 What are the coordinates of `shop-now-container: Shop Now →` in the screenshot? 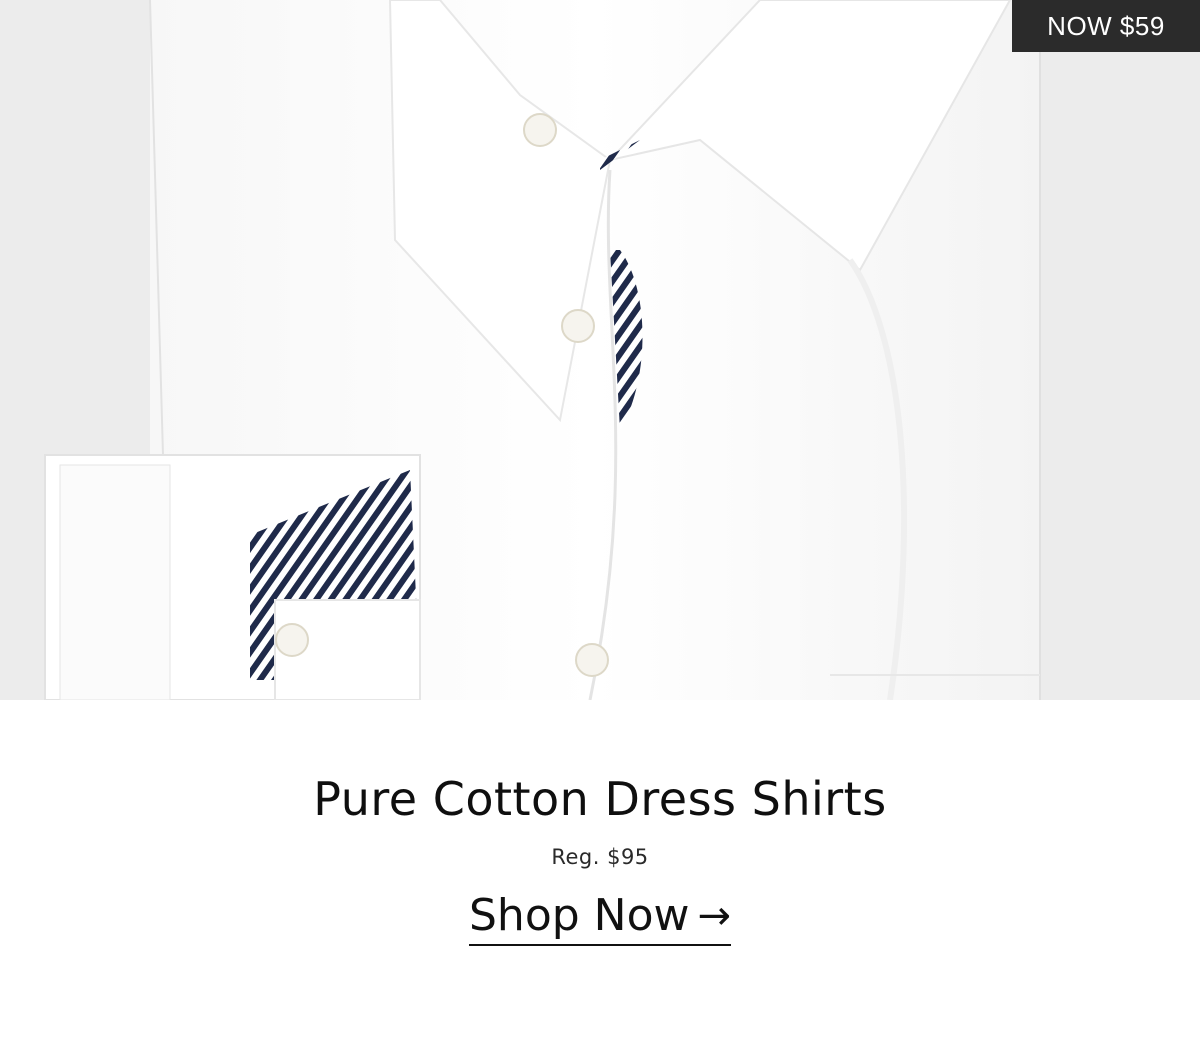 It's located at (600, 918).